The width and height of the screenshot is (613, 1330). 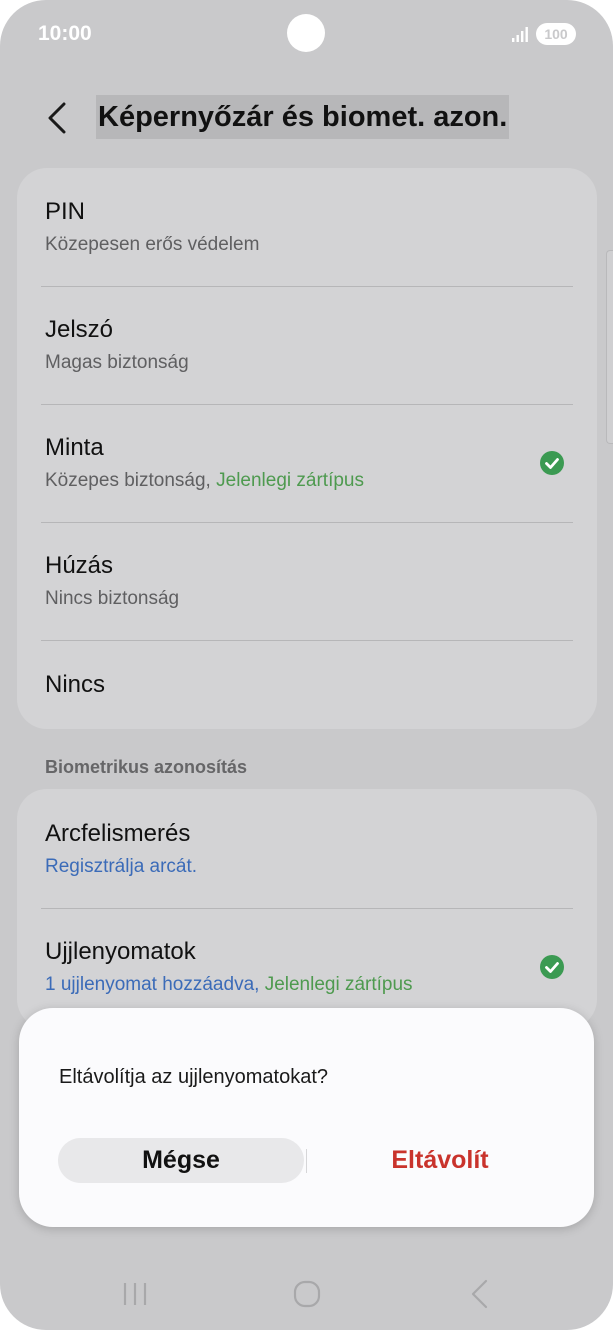 I want to click on status-bar: 10:00 100, so click(x=306, y=35).